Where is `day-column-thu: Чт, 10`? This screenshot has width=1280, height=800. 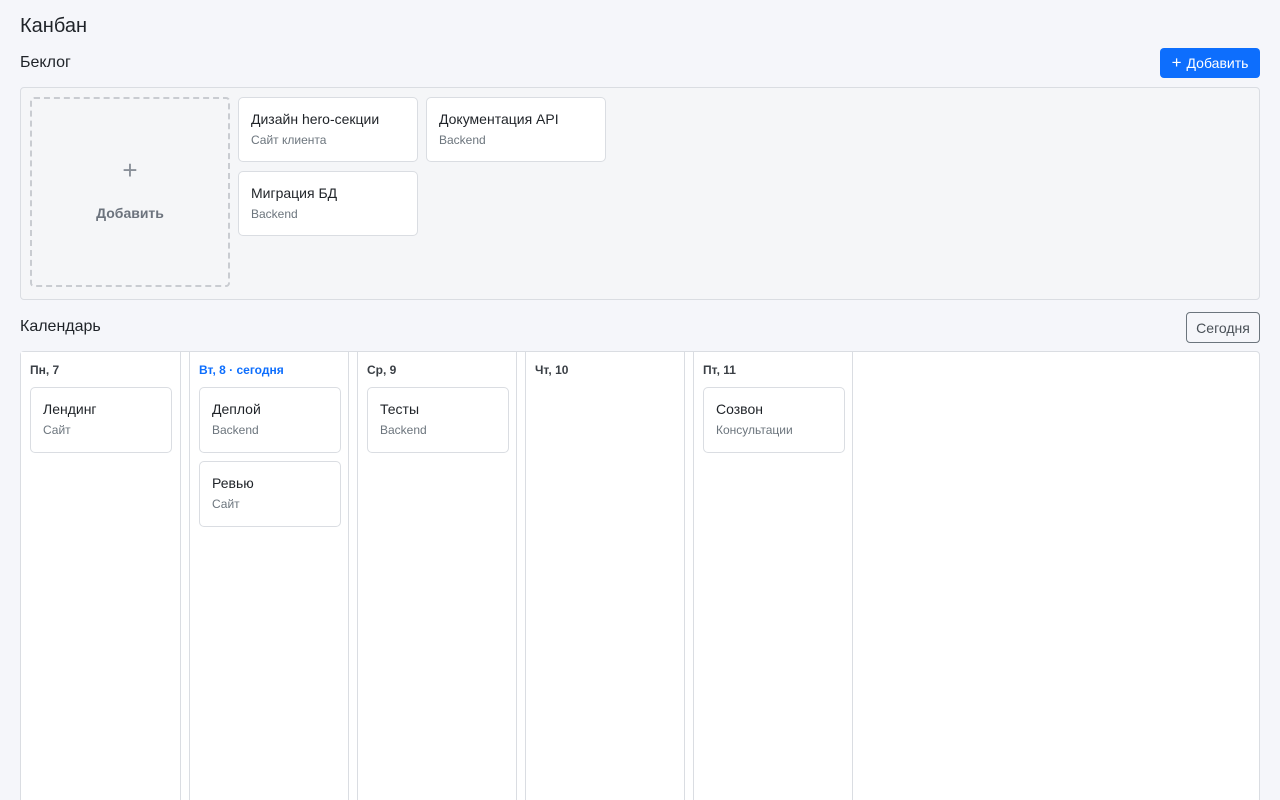 day-column-thu: Чт, 10 is located at coordinates (605, 576).